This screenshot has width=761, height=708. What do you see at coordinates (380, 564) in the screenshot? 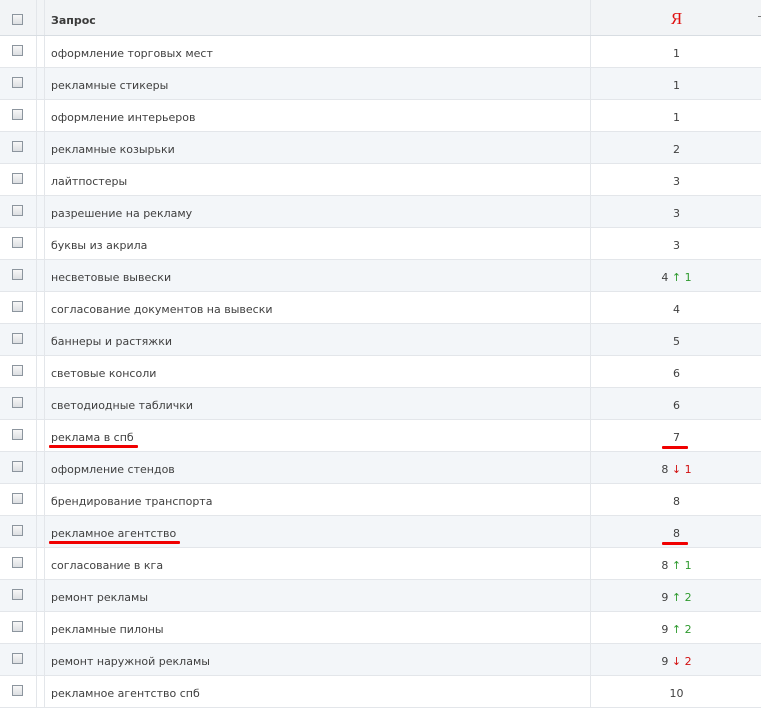
I see `table-row: согласование в кга 8 ↑ 1` at bounding box center [380, 564].